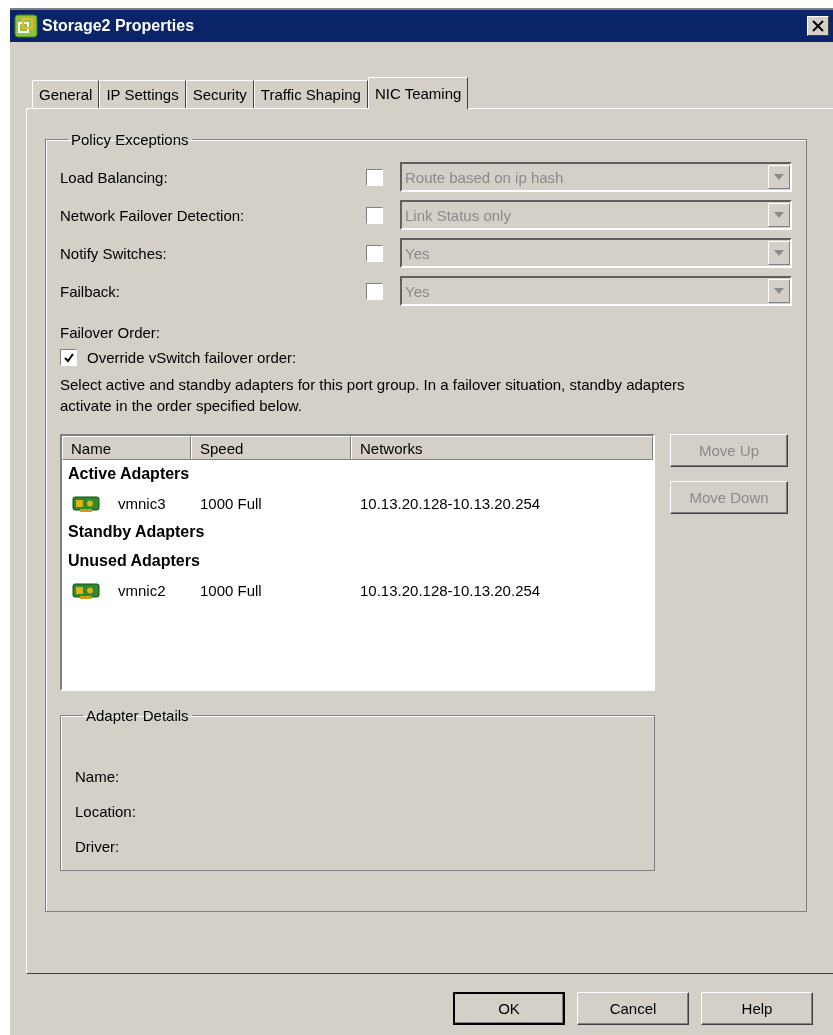  Describe the element at coordinates (153, 215) in the screenshot. I see `field-label: Network Failover Detection:` at that location.